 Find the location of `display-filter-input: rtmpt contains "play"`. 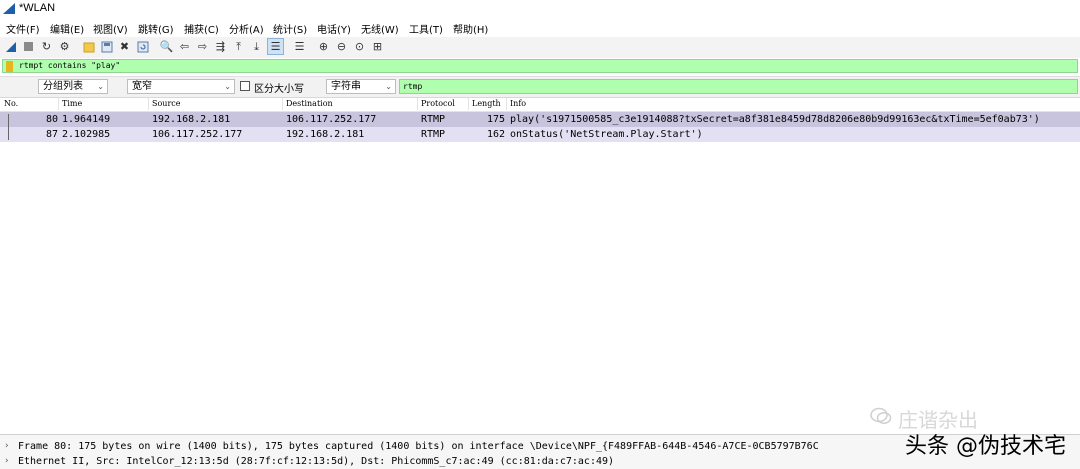

display-filter-input: rtmpt contains "play" is located at coordinates (540, 66).